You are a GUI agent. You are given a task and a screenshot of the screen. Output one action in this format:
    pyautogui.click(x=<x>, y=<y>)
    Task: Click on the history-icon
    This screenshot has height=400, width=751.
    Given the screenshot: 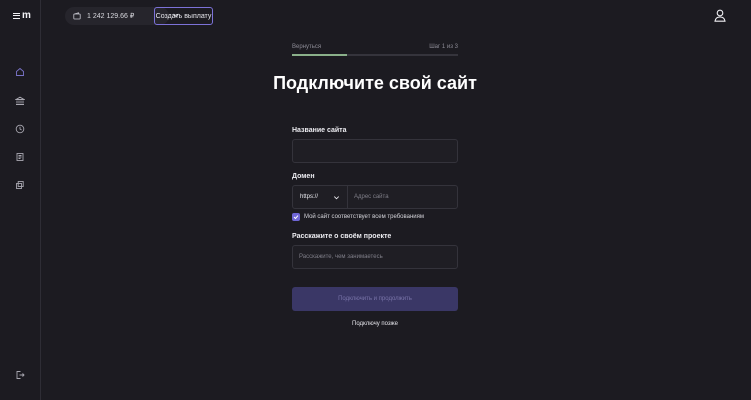 What is the action you would take?
    pyautogui.click(x=20, y=129)
    